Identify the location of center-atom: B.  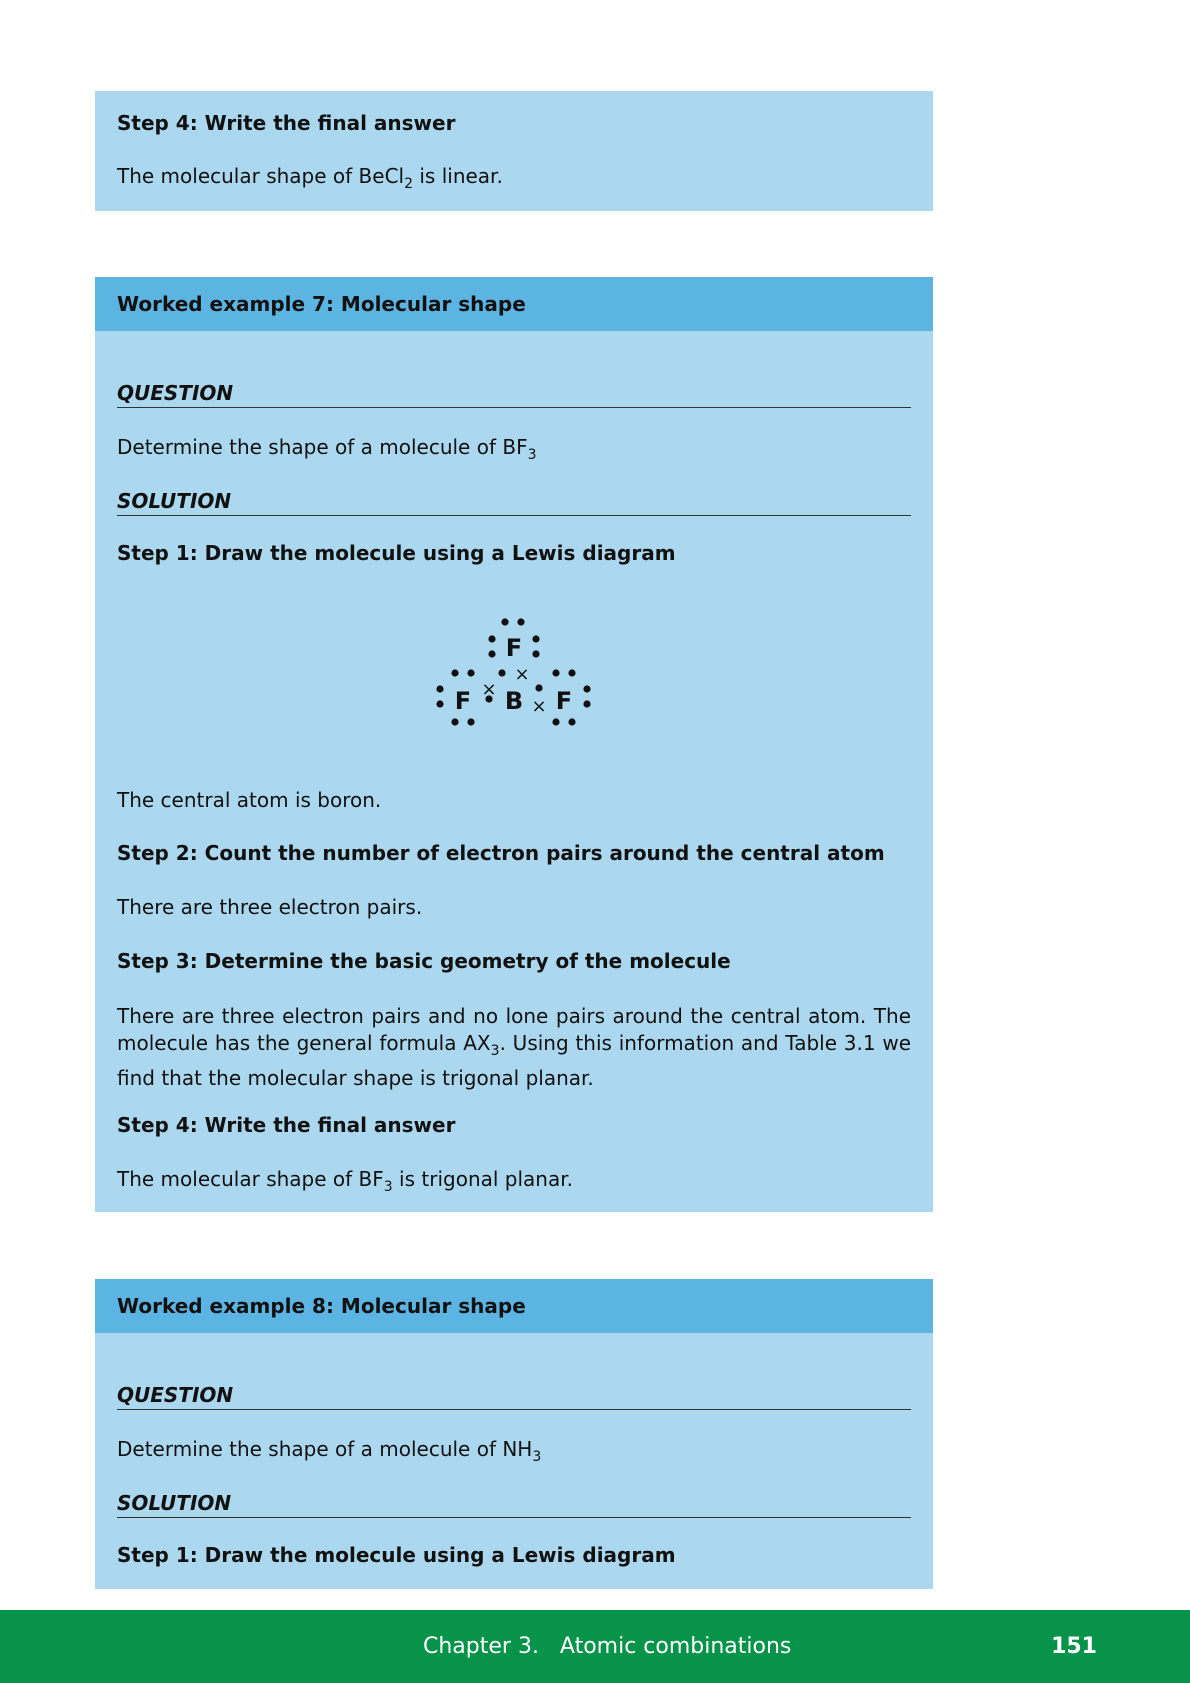
(514, 701).